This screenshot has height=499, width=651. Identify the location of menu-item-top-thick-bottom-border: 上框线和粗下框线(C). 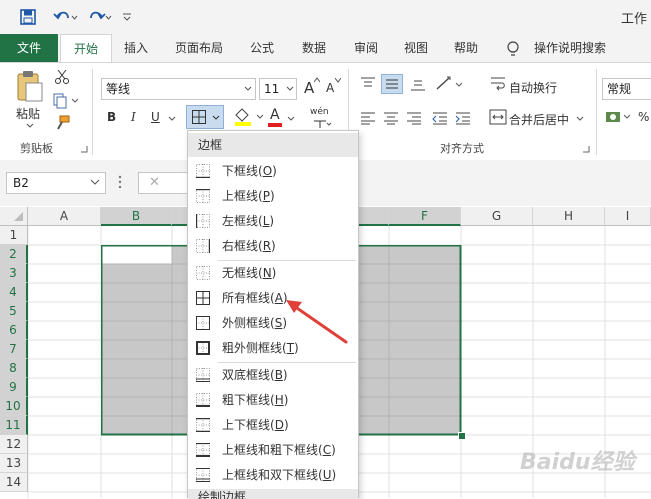
(273, 450).